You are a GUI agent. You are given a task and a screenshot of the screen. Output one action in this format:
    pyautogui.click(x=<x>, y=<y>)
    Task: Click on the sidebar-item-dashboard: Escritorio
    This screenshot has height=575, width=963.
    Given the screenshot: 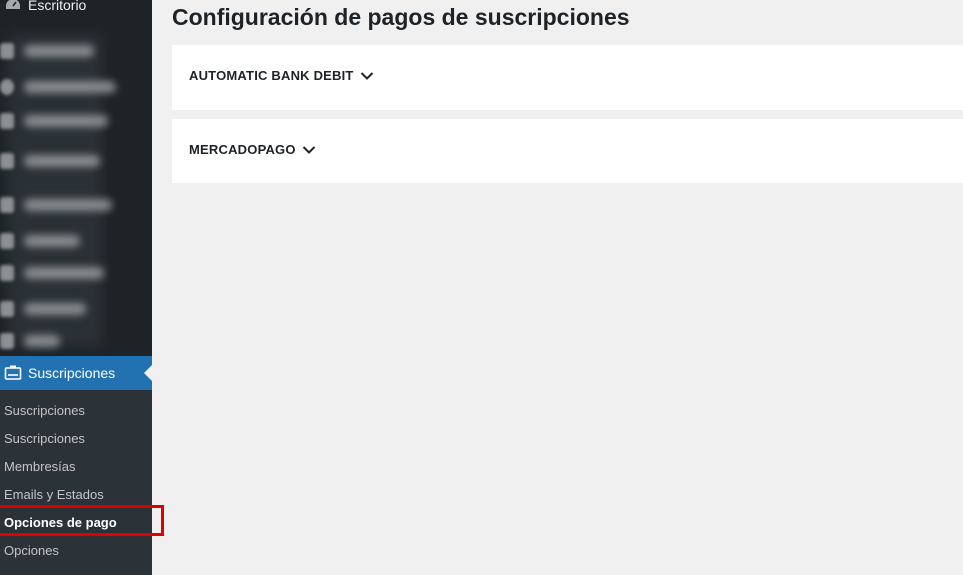 What is the action you would take?
    pyautogui.click(x=76, y=11)
    